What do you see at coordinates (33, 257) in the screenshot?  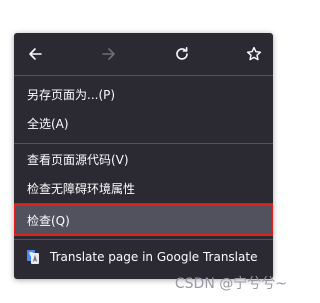 I see `google-translate-icon` at bounding box center [33, 257].